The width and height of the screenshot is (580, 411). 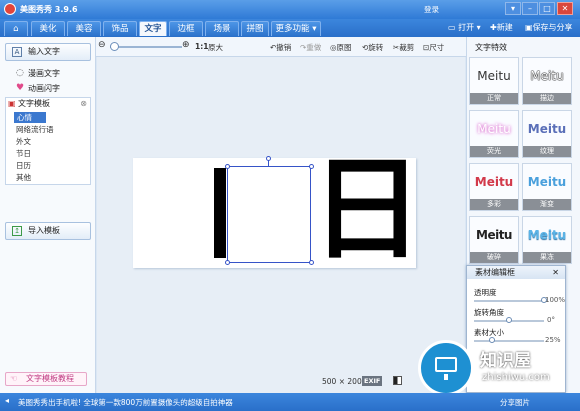 I want to click on image-height: 200, so click(x=354, y=381).